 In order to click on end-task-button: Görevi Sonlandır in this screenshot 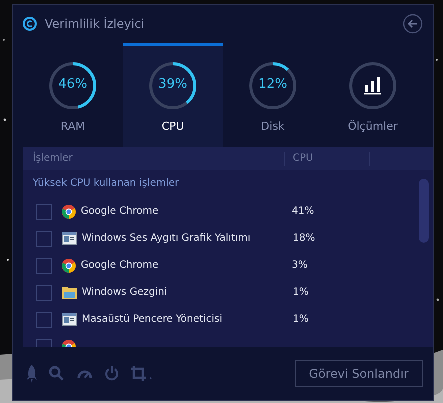, I will do `click(359, 373)`.